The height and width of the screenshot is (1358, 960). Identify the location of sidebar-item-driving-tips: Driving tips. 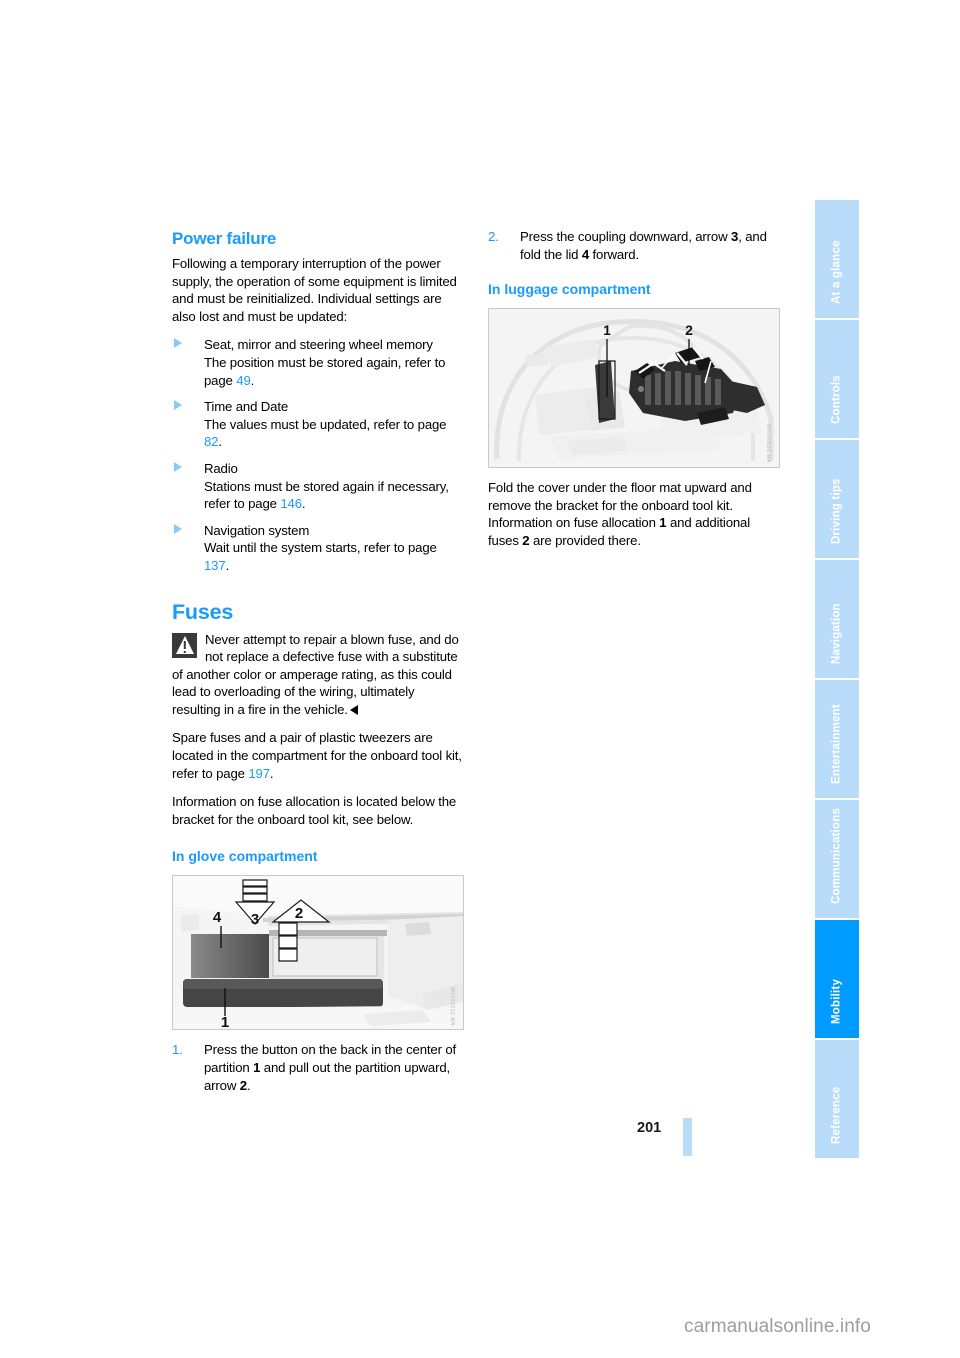
(837, 499).